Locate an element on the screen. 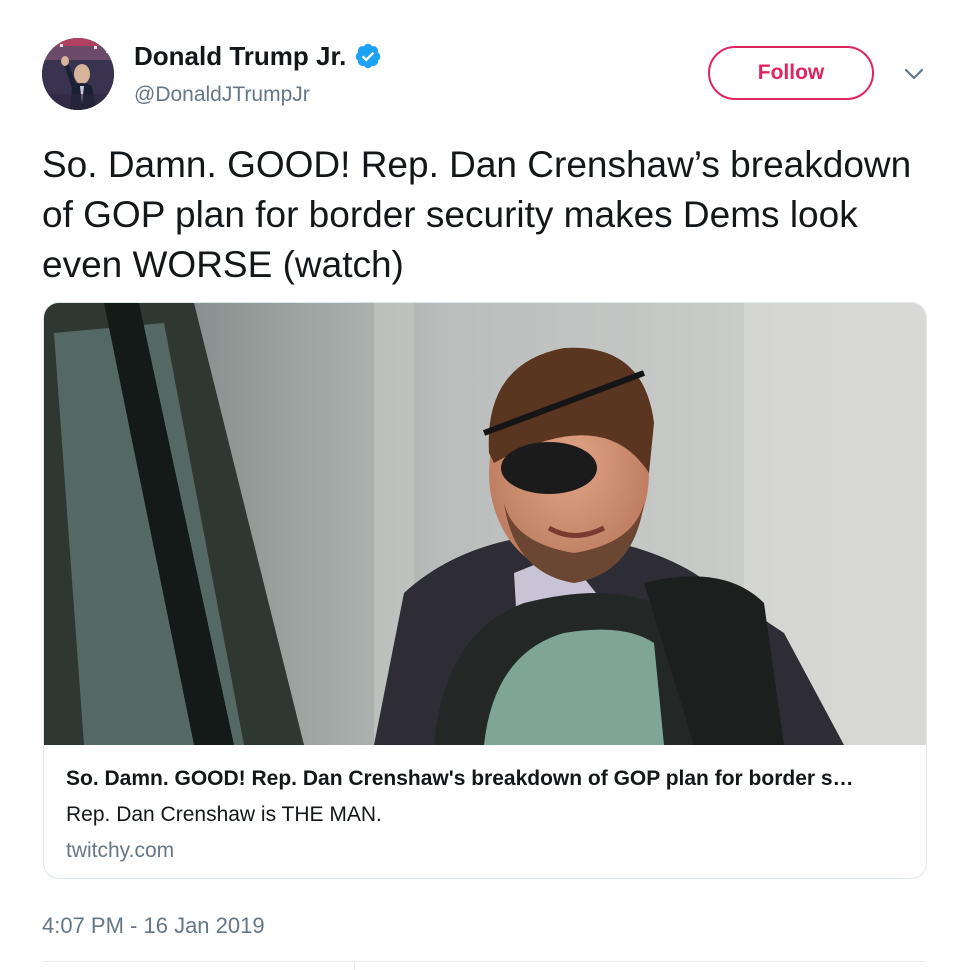  card-domain: twitchy.com is located at coordinates (120, 850).